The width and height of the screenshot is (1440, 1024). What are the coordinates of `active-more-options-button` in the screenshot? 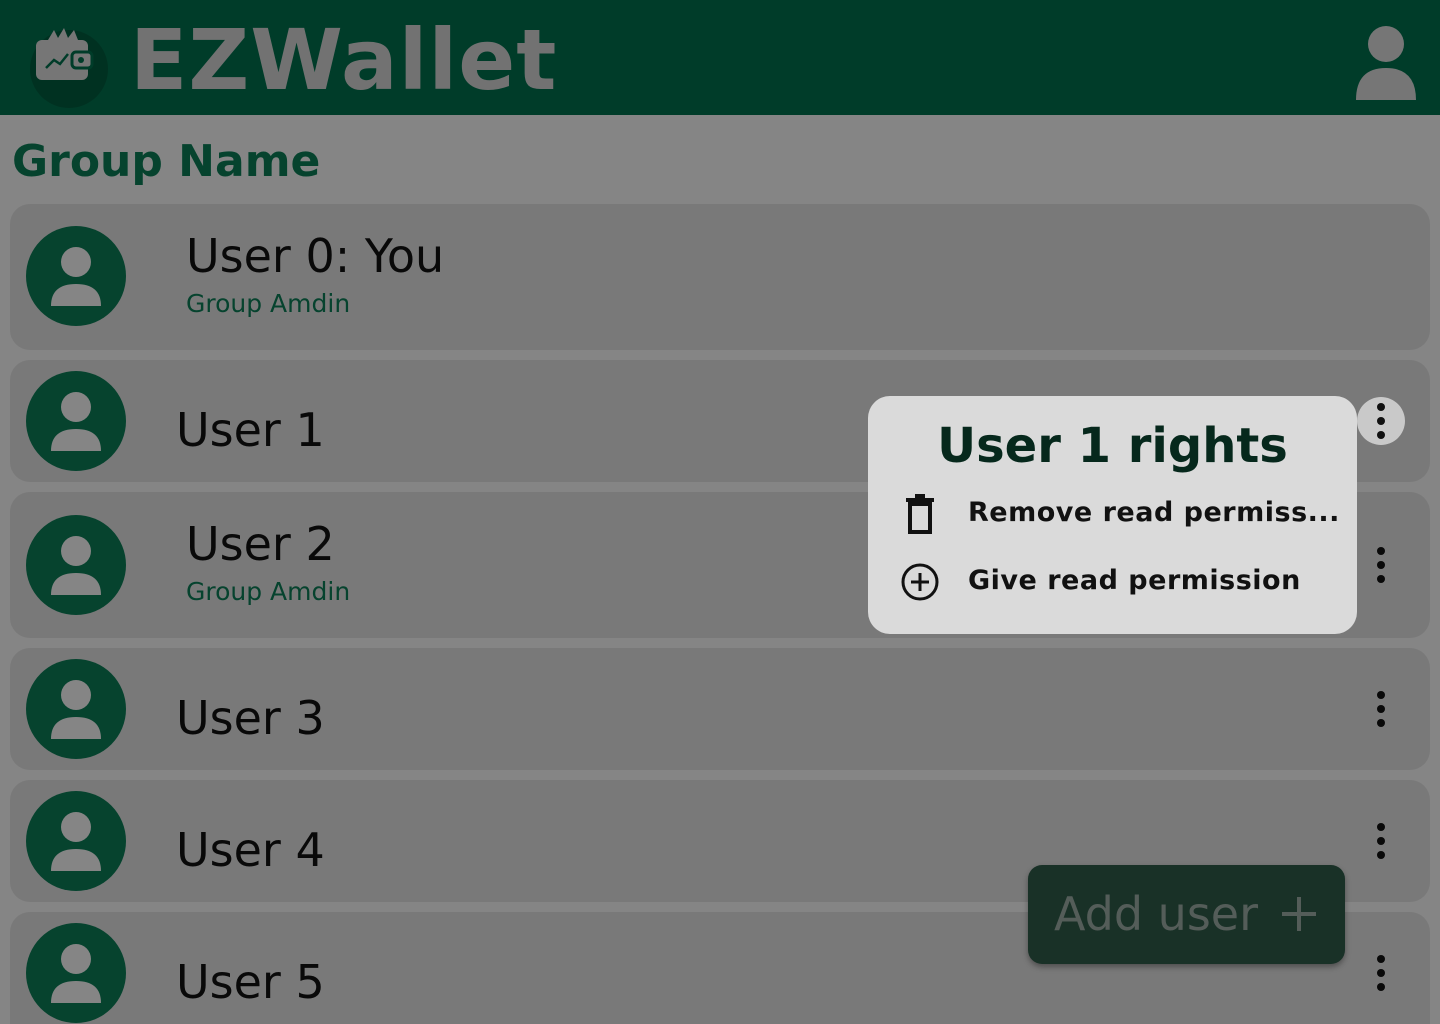 It's located at (1381, 421).